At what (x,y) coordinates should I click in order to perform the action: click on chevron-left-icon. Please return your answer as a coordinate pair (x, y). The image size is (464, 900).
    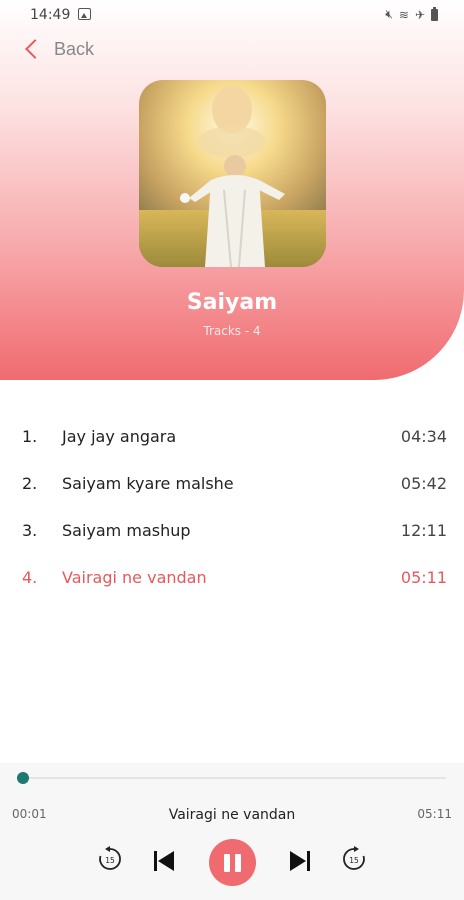
    Looking at the image, I should click on (35, 49).